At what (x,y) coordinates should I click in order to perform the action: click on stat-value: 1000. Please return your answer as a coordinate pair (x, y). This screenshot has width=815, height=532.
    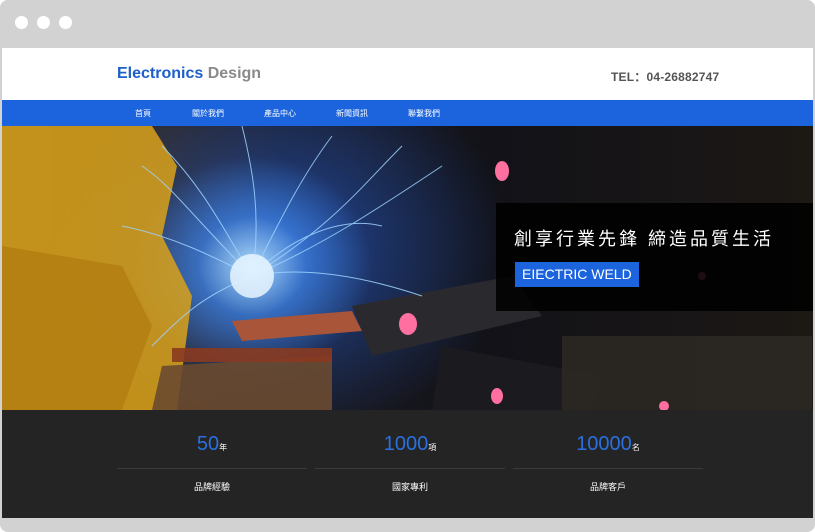
    Looking at the image, I should click on (406, 444).